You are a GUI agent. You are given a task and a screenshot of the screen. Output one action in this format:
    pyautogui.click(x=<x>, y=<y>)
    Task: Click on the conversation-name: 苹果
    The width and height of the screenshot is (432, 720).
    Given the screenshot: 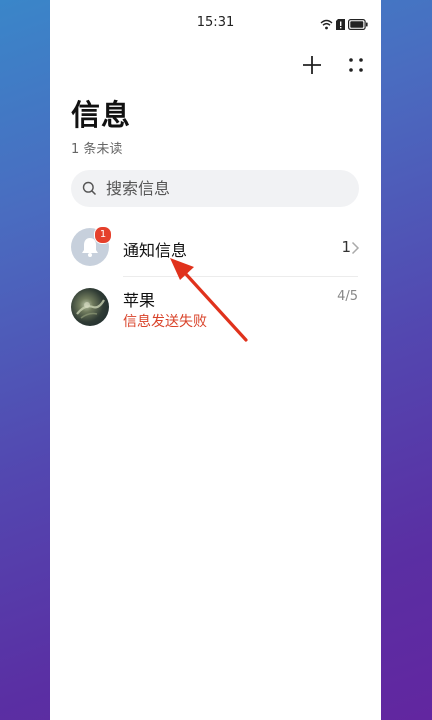 What is the action you would take?
    pyautogui.click(x=139, y=300)
    